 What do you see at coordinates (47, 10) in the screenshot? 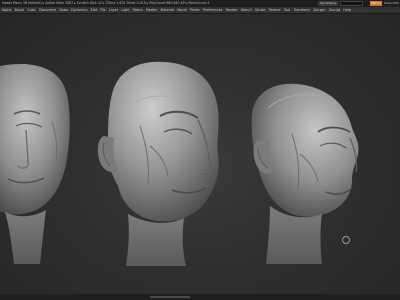
I see `menu-document: Document` at bounding box center [47, 10].